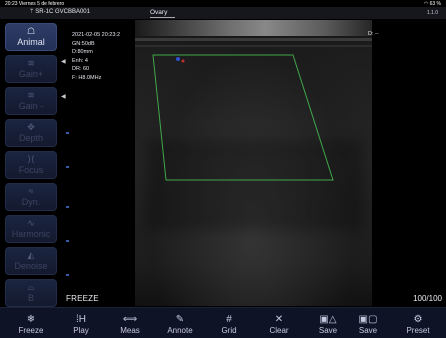 Image resolution: width=446 pixels, height=338 pixels. I want to click on preset-selector: Ovary, so click(163, 13).